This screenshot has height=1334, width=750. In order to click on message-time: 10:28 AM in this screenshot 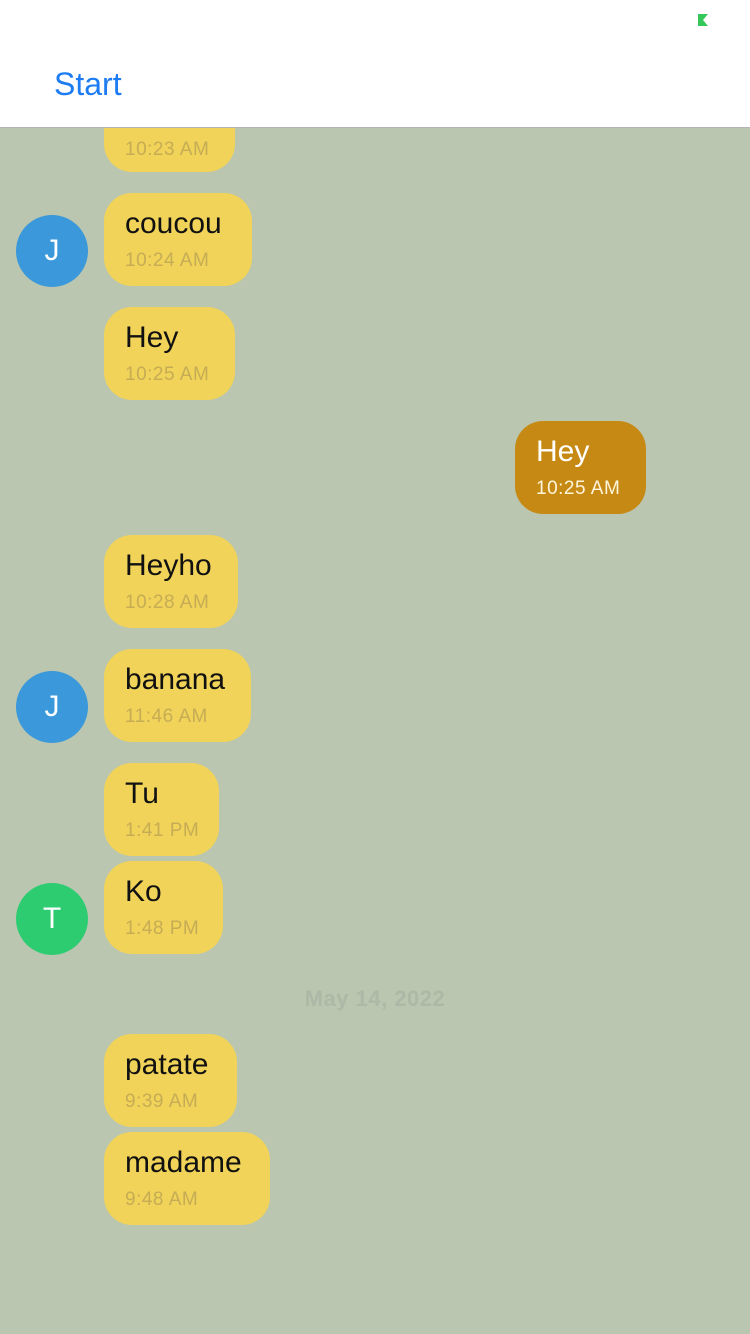, I will do `click(167, 602)`.